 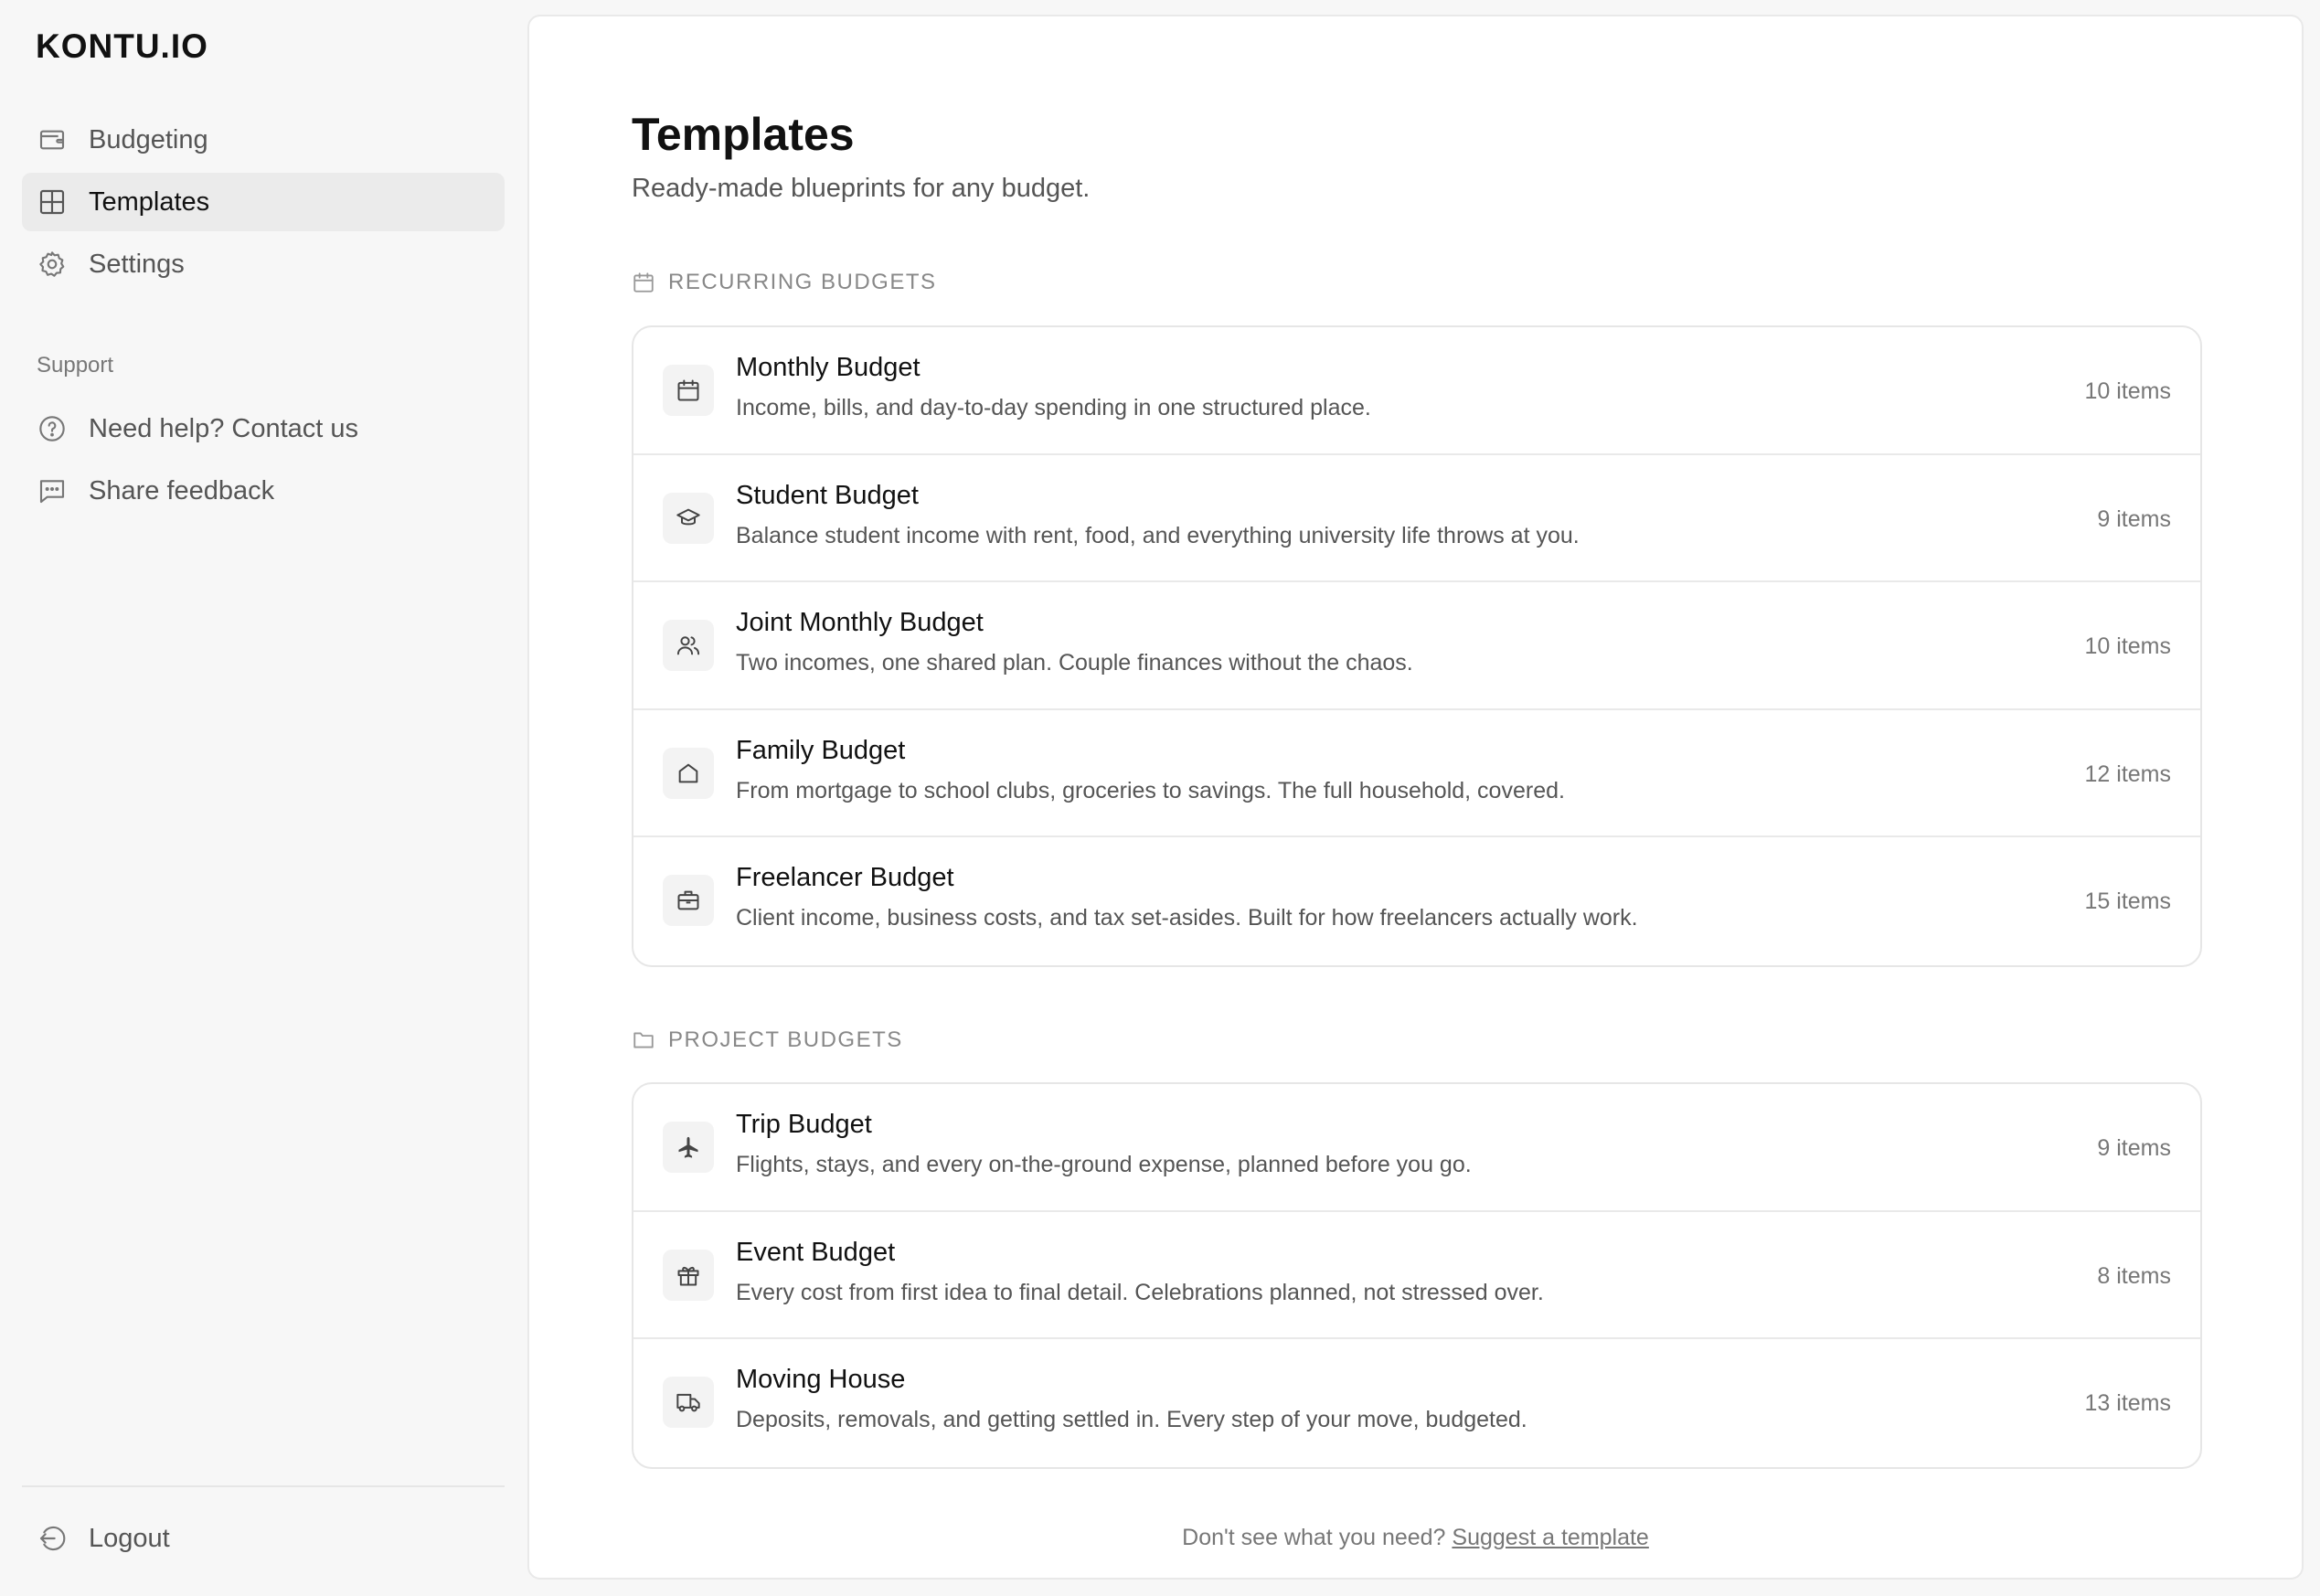 I want to click on sidebar-item-label: Share feedback, so click(x=182, y=490).